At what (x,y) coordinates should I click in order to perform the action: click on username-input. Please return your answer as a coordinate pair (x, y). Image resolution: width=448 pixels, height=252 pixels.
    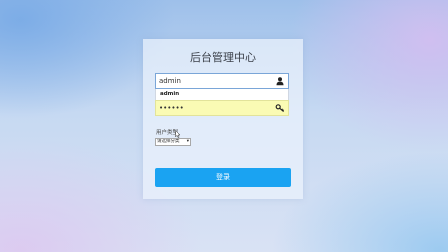
    Looking at the image, I should click on (215, 81).